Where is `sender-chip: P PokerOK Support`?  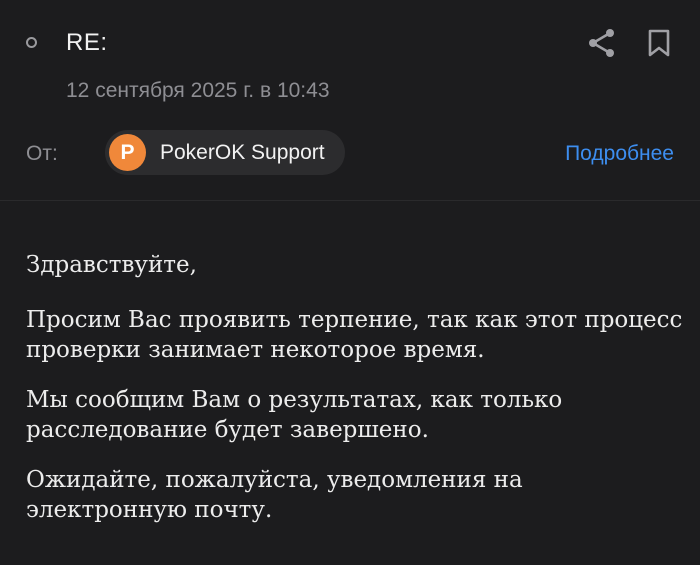
sender-chip: P PokerOK Support is located at coordinates (225, 152).